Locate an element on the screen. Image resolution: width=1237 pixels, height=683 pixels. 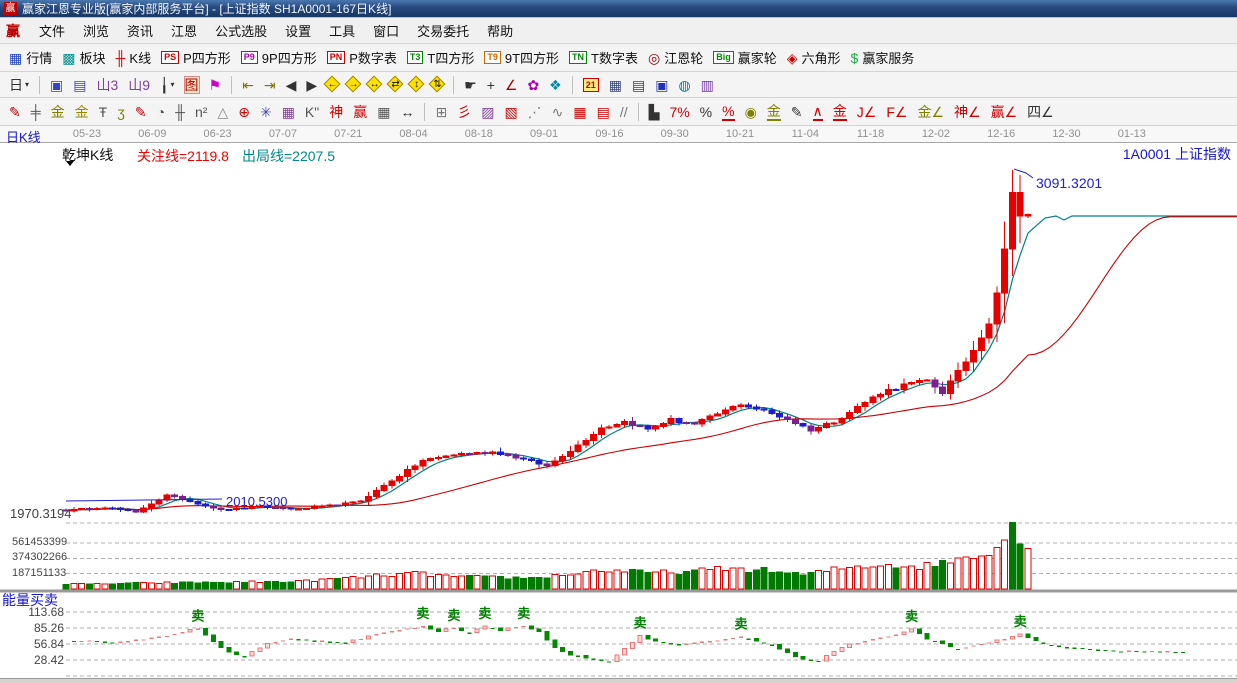
corner-grid-tool: ⊞ is located at coordinates (441, 112).